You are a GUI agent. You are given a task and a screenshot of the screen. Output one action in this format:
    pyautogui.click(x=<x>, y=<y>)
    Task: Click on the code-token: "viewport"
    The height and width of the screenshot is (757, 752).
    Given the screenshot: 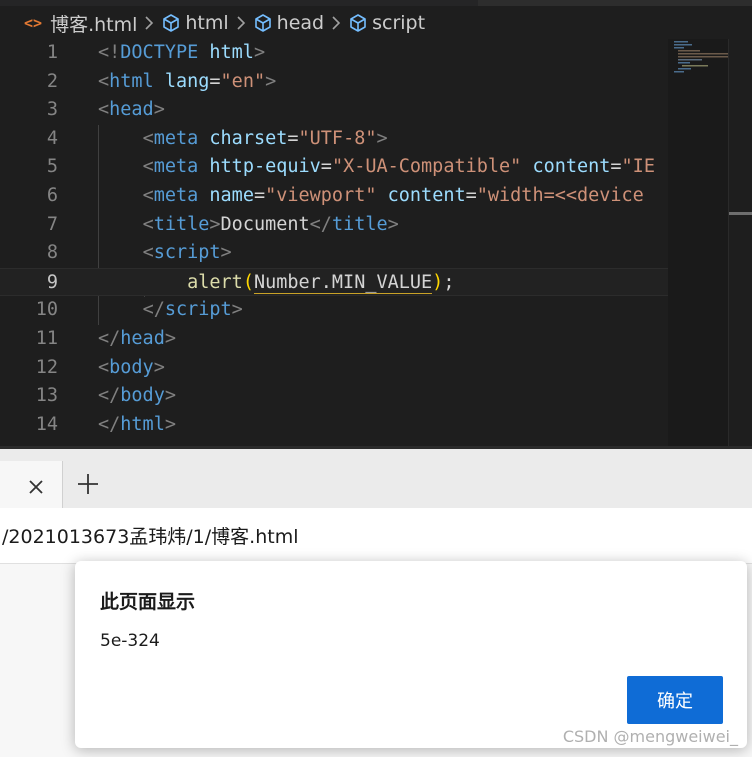 What is the action you would take?
    pyautogui.click(x=321, y=195)
    